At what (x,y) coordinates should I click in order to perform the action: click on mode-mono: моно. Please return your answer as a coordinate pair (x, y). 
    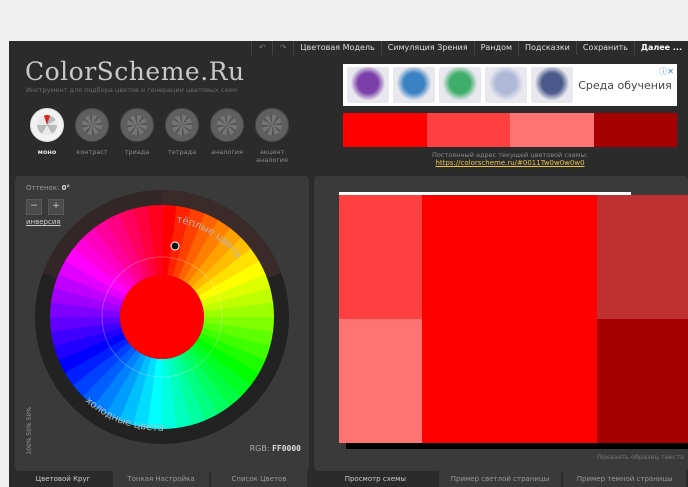
    Looking at the image, I should click on (47, 136).